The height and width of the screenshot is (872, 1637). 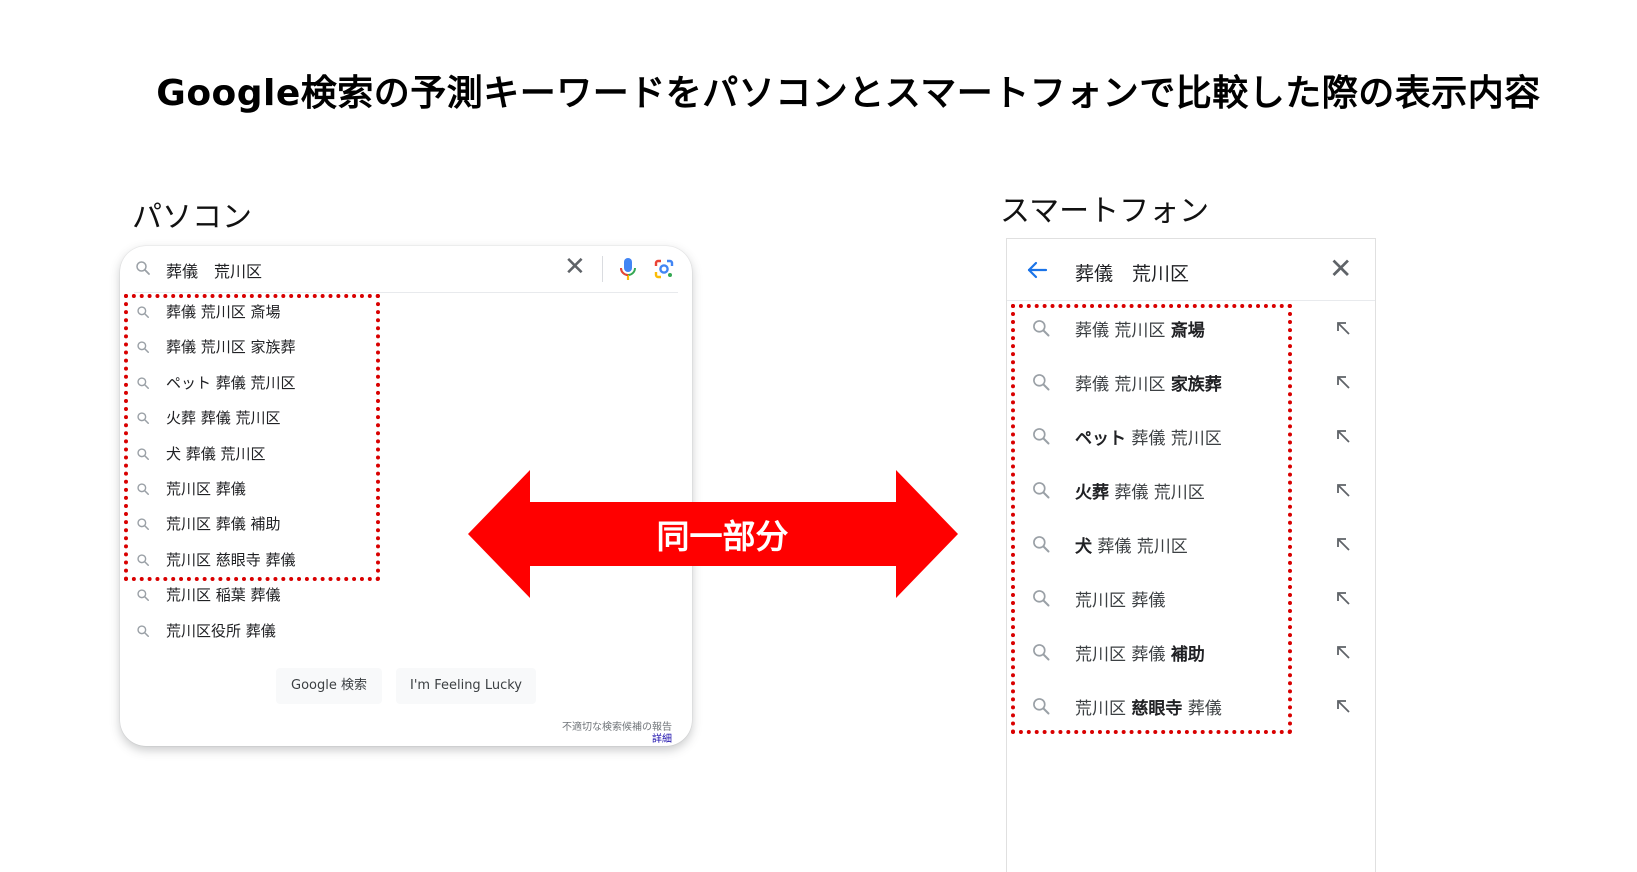 What do you see at coordinates (192, 217) in the screenshot?
I see `pc-label: パソコン` at bounding box center [192, 217].